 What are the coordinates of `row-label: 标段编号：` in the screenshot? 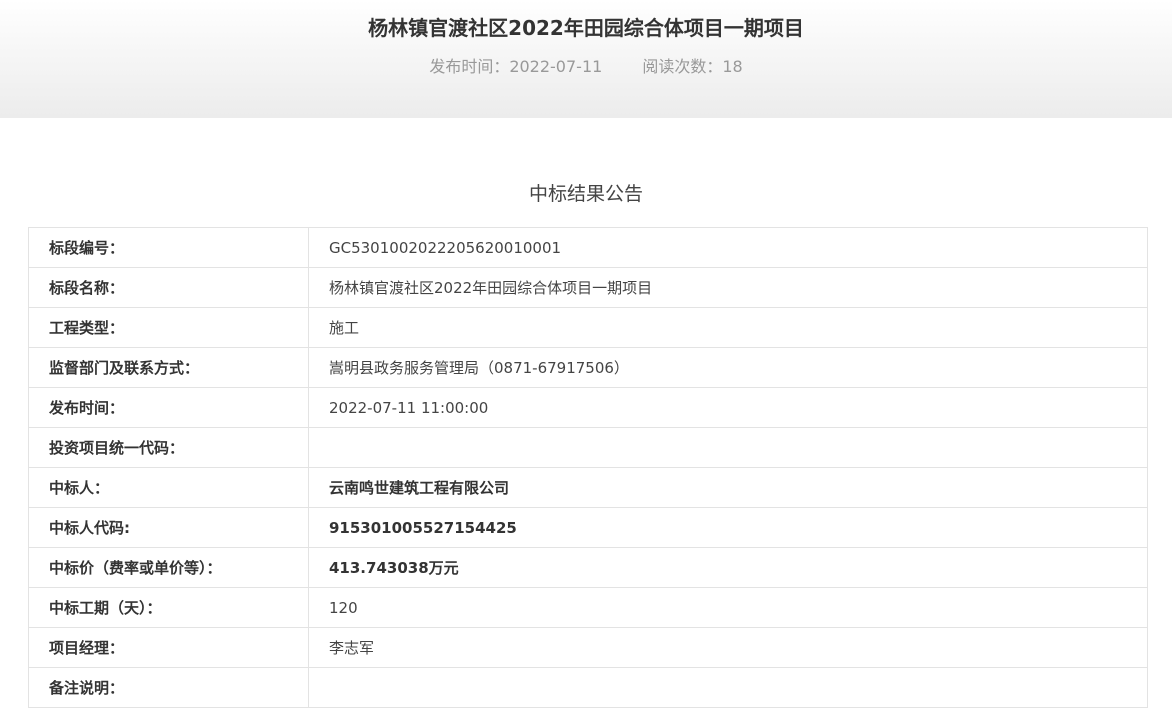 It's located at (168, 247).